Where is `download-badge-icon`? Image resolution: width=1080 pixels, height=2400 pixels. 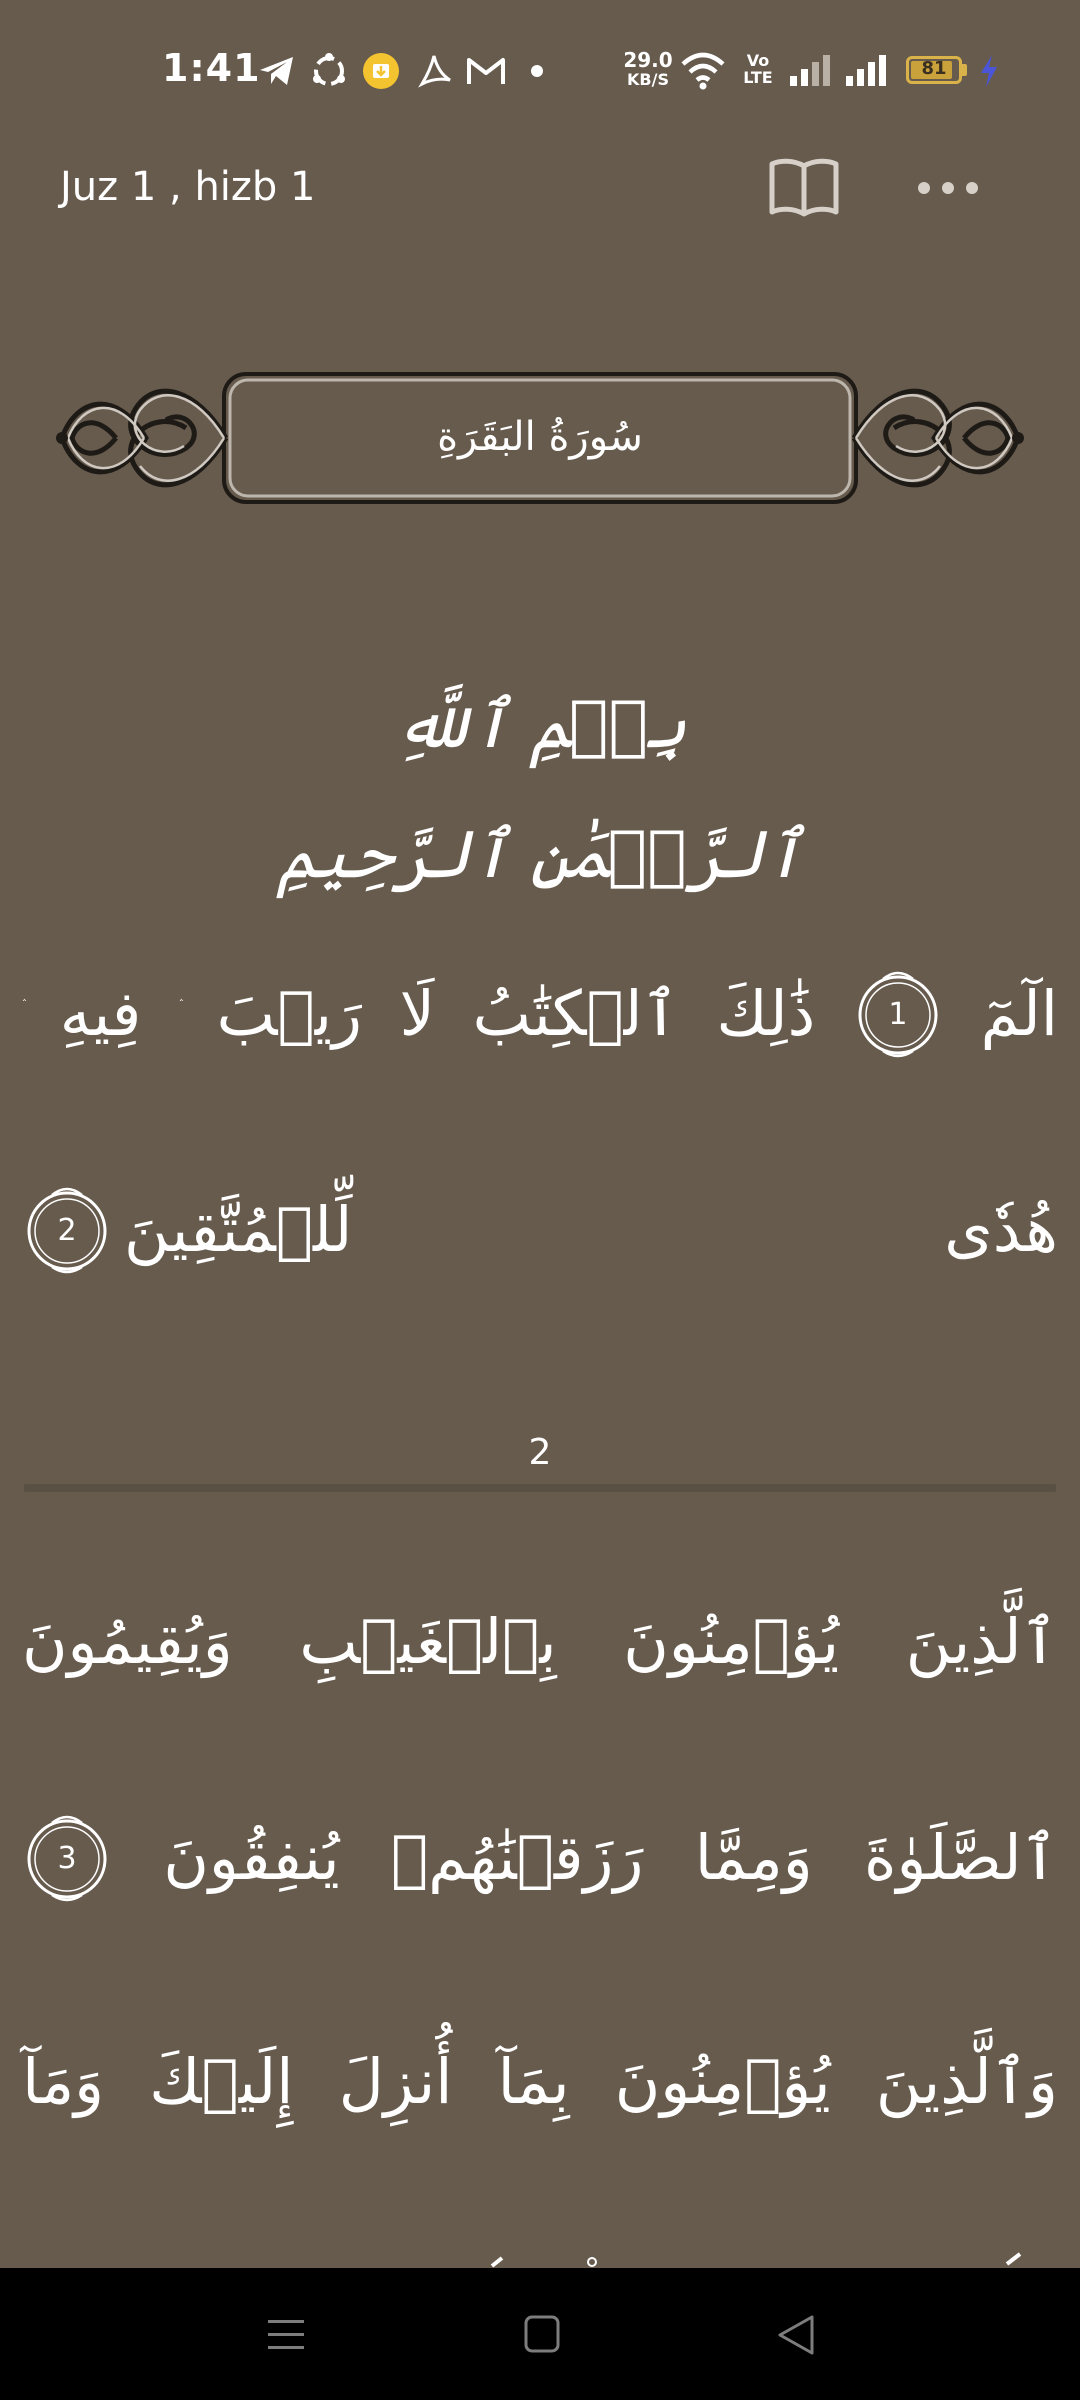
download-badge-icon is located at coordinates (381, 71).